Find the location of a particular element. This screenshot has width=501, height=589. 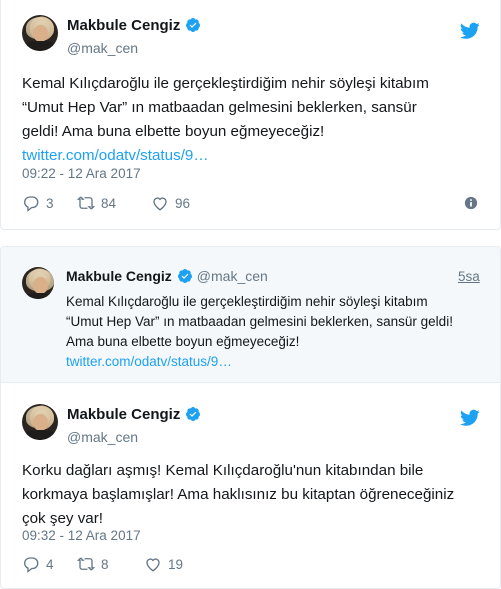

timestamp: 09:22 - 12 Ara 2017 is located at coordinates (81, 173).